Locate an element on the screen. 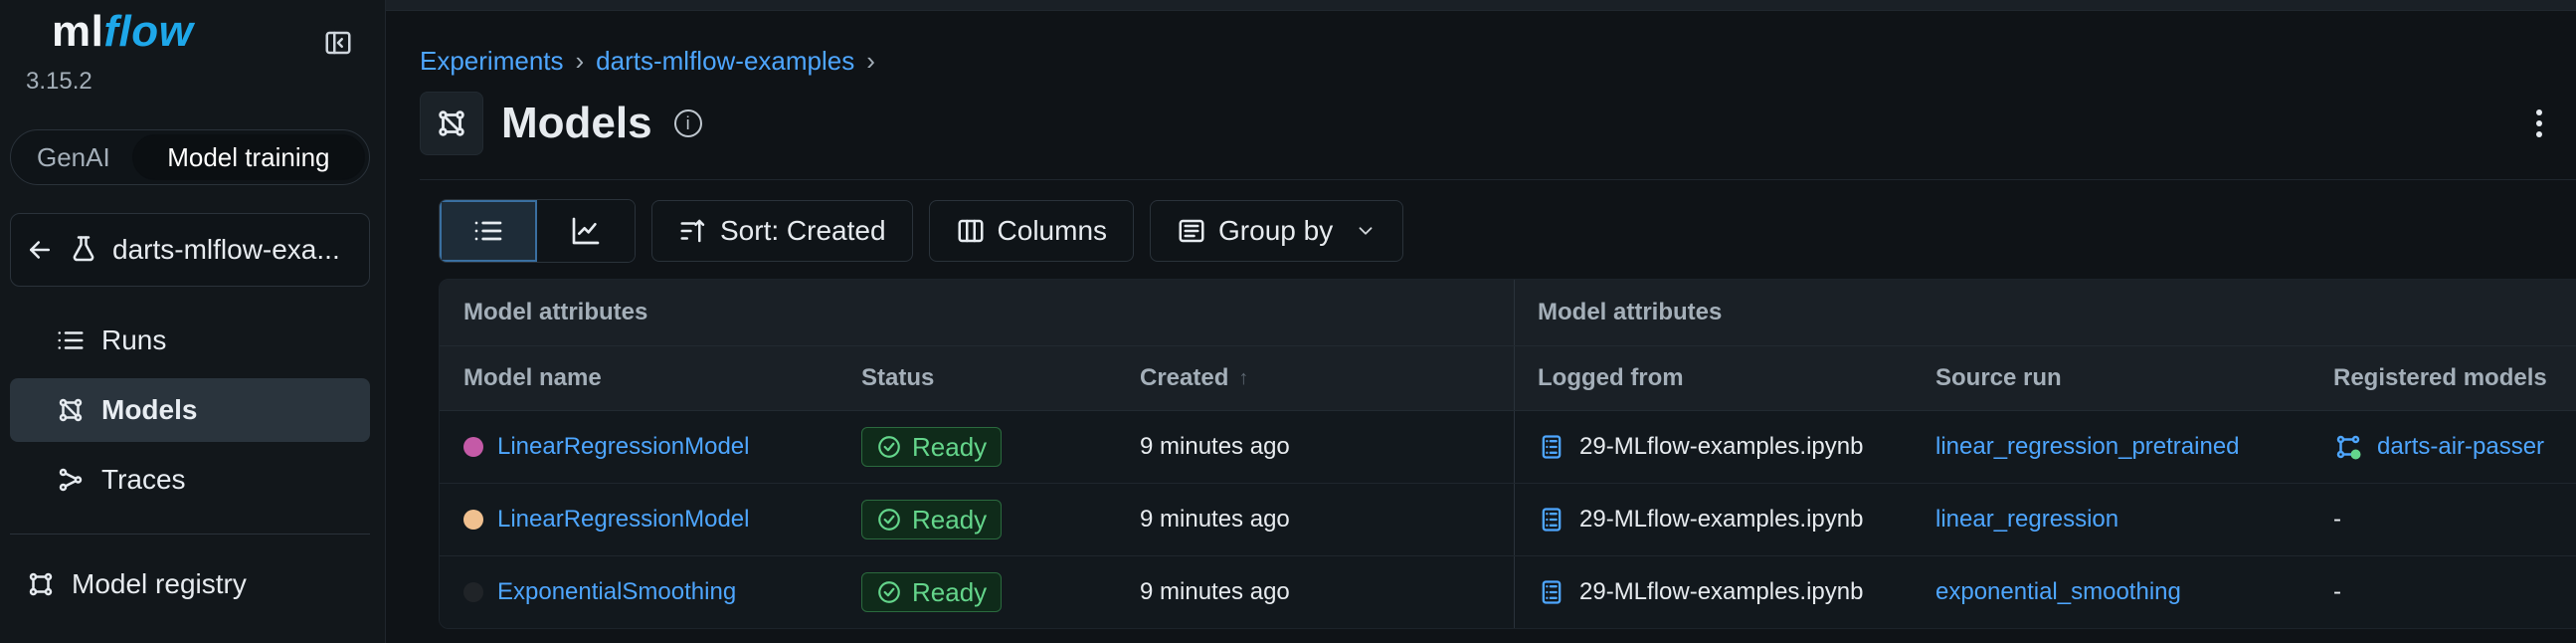  sort-icon is located at coordinates (692, 231).